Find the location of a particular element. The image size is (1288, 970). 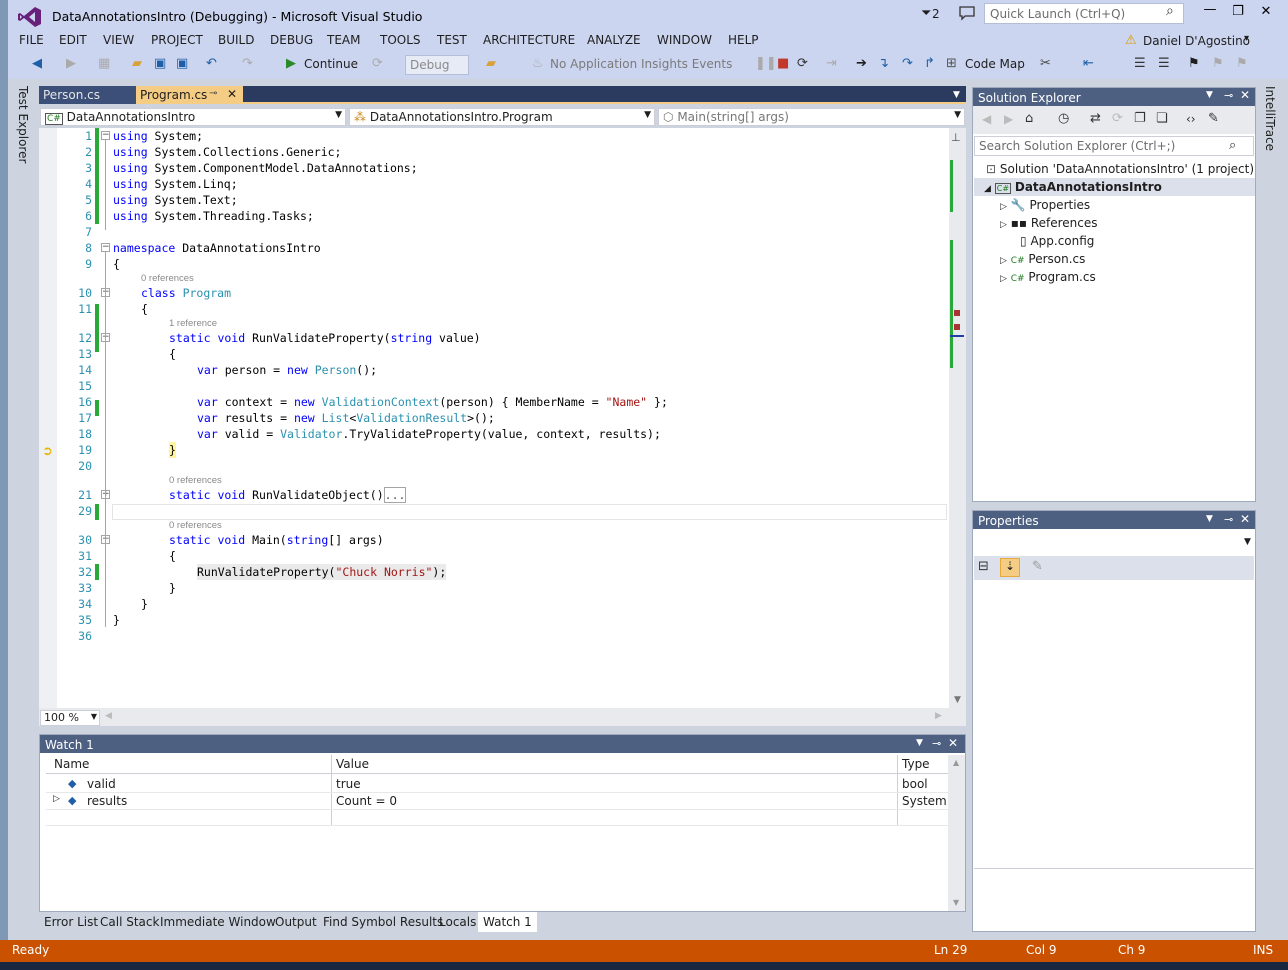

menu-window: WINDOW is located at coordinates (684, 40).